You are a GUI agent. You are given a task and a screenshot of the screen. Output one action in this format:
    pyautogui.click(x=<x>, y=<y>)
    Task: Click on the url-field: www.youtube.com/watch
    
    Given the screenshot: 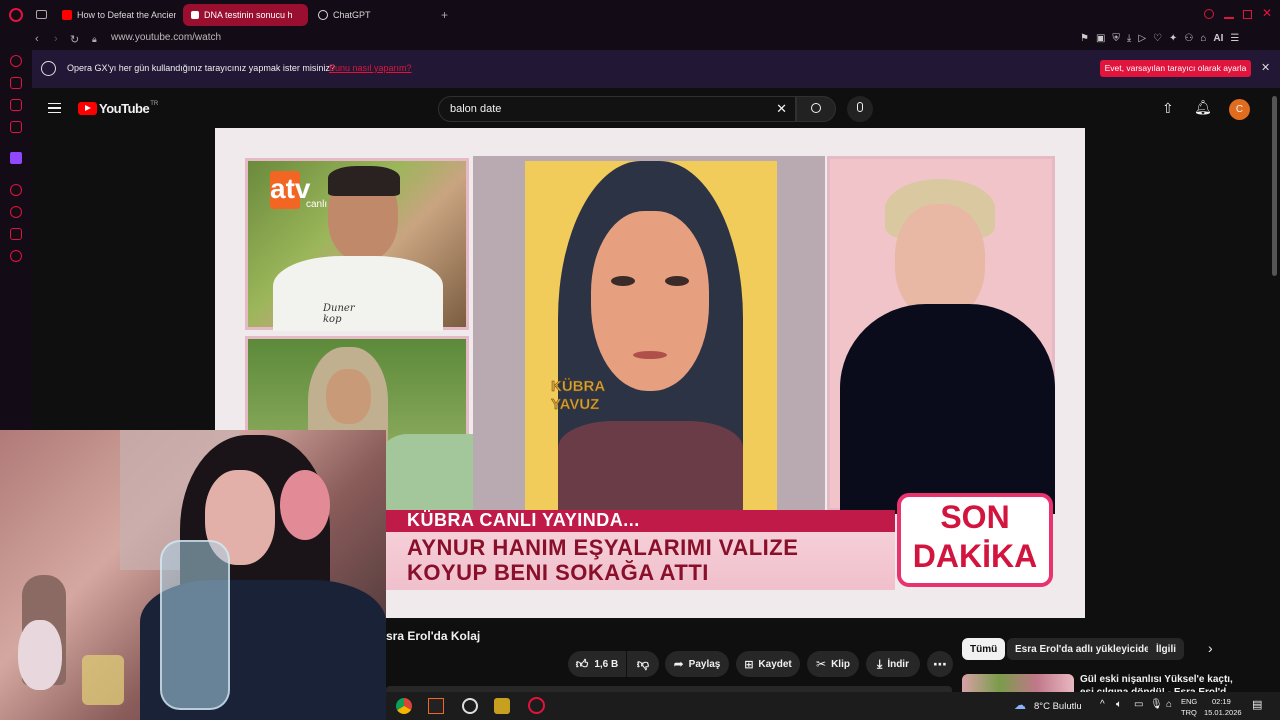 What is the action you would take?
    pyautogui.click(x=166, y=37)
    